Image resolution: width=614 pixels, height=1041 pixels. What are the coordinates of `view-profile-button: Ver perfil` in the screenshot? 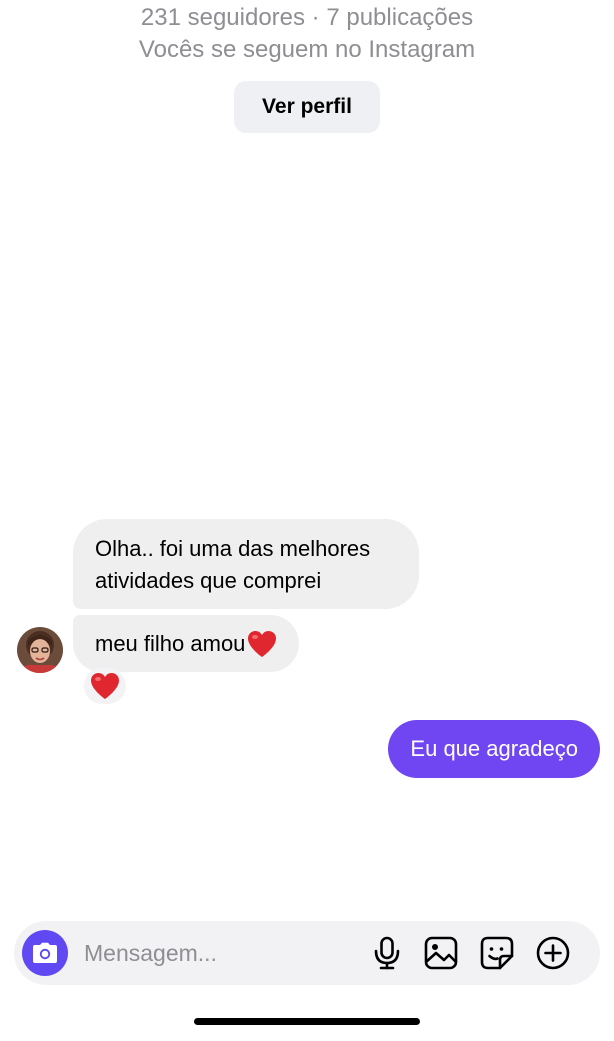 It's located at (307, 107).